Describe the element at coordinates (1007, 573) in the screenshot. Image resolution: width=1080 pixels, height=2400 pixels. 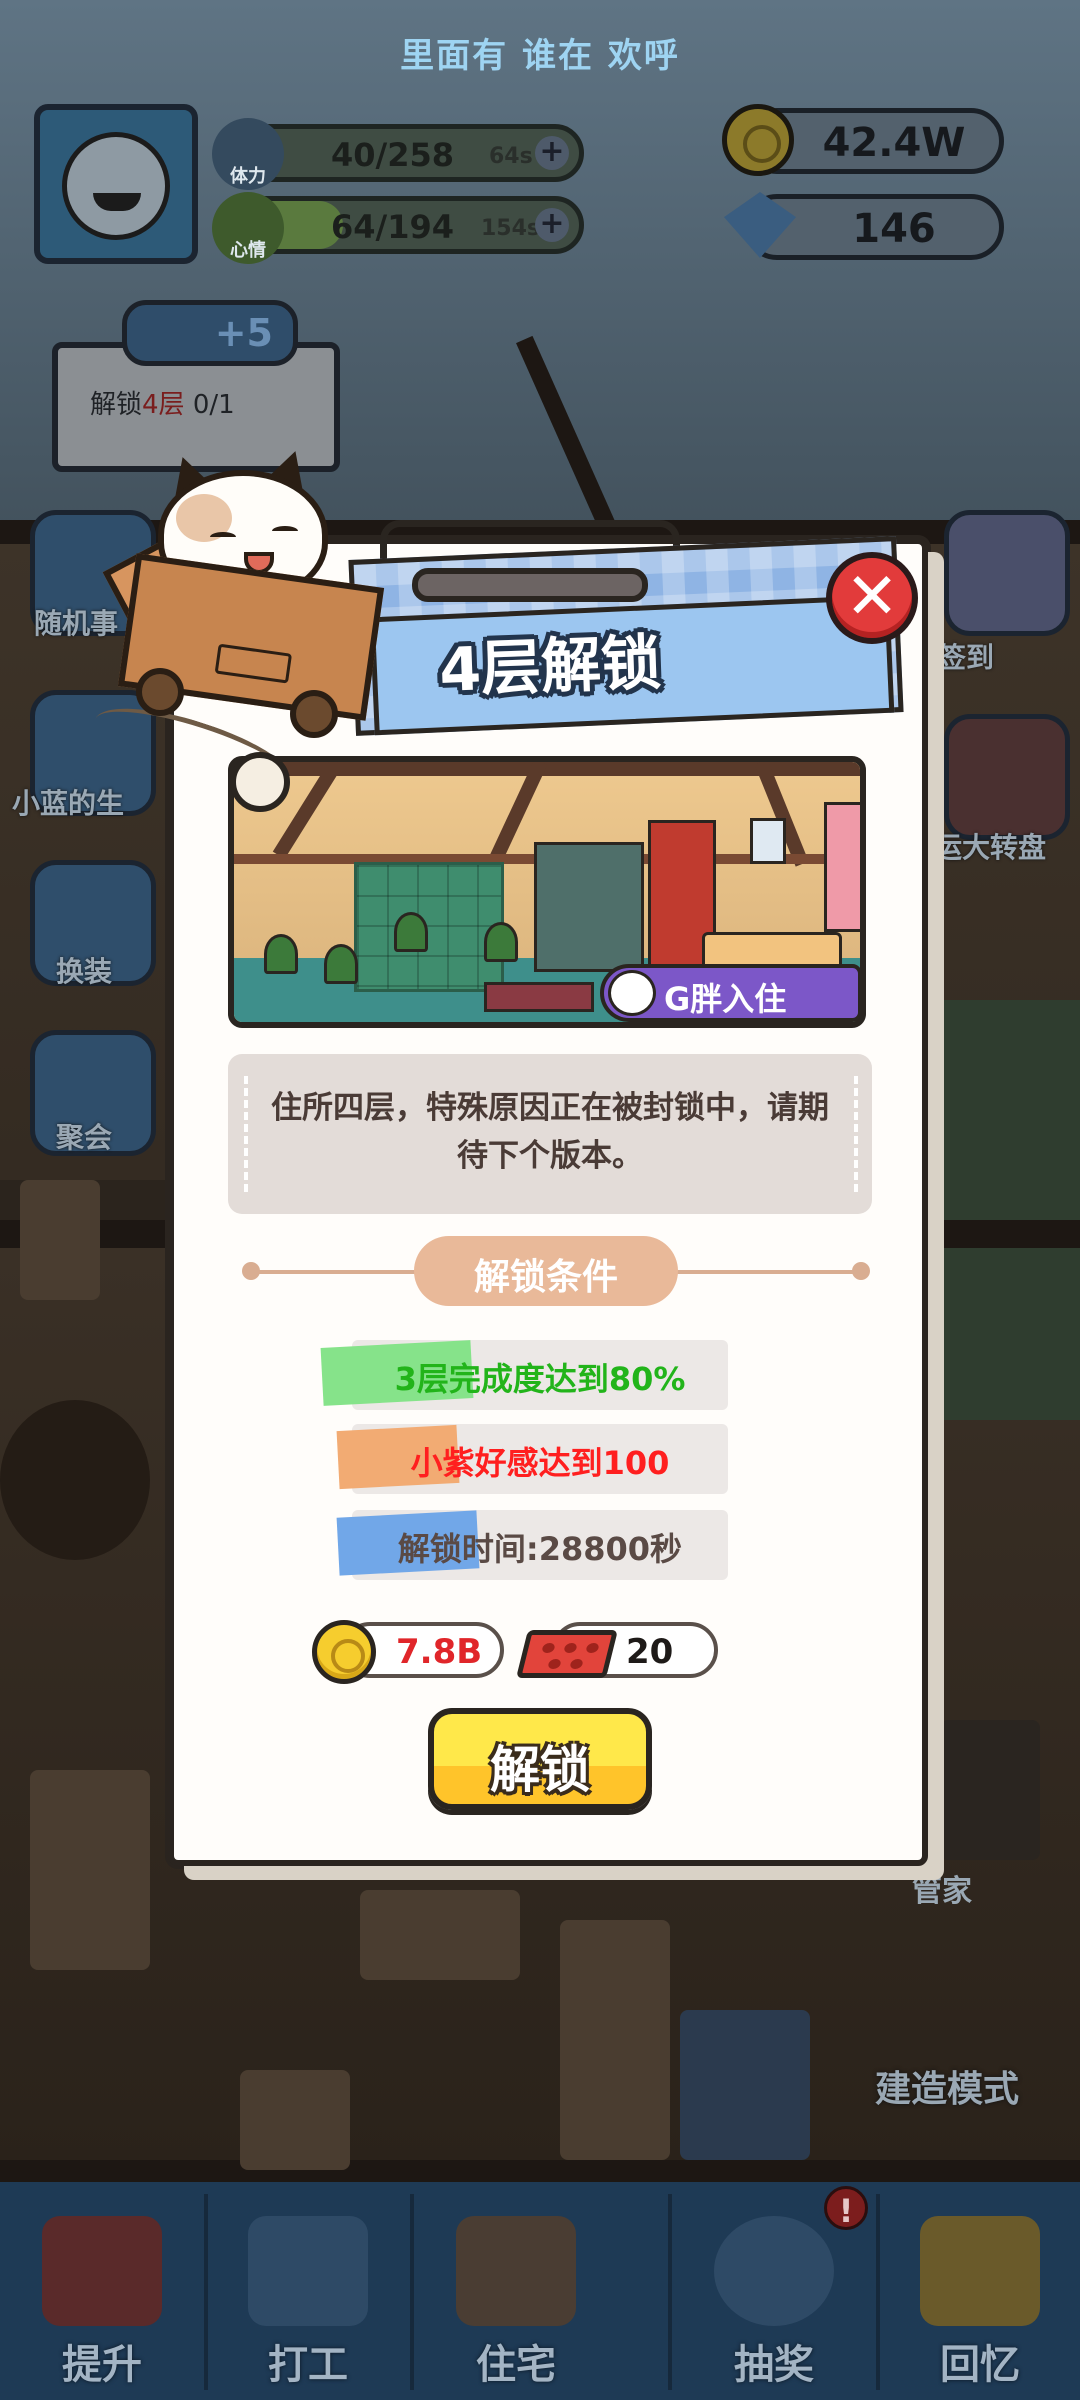
I see `sign-in-button` at that location.